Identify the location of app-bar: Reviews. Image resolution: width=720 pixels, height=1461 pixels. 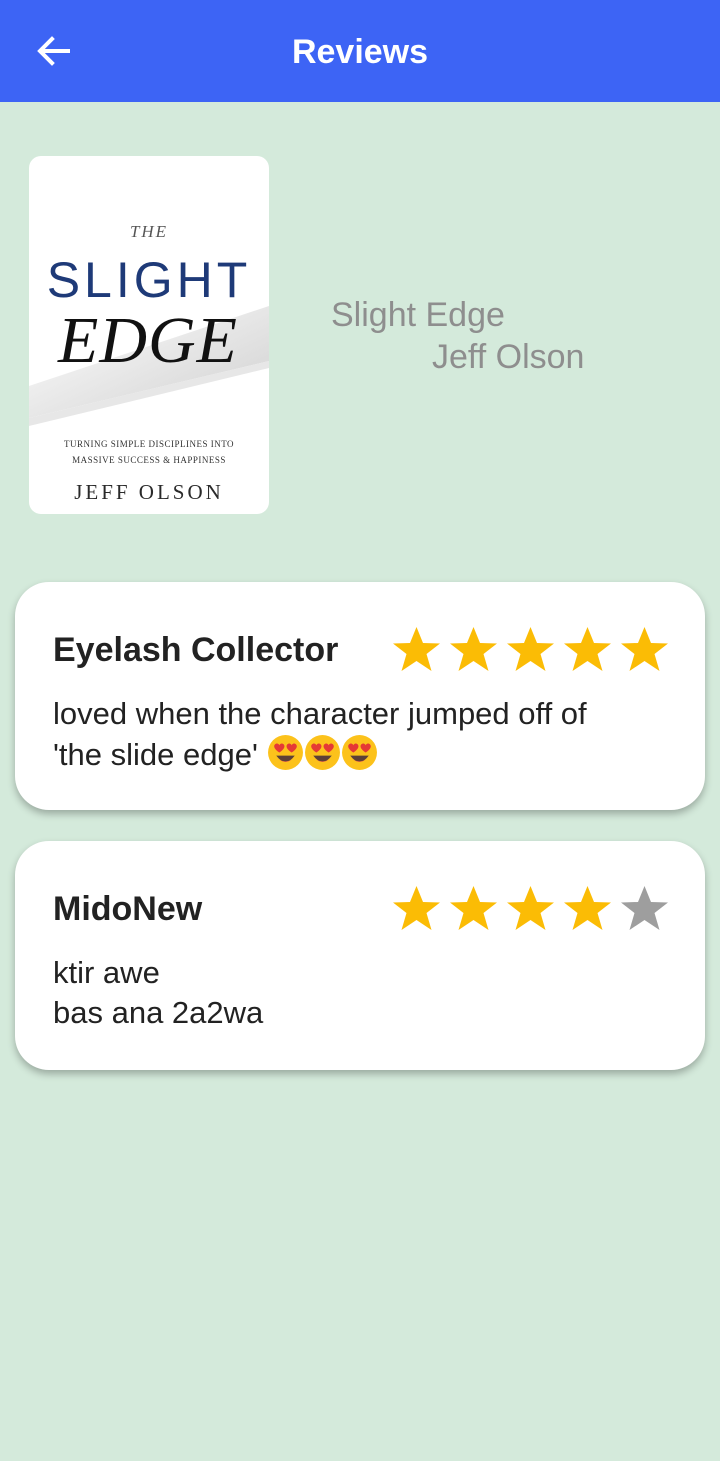
(360, 51).